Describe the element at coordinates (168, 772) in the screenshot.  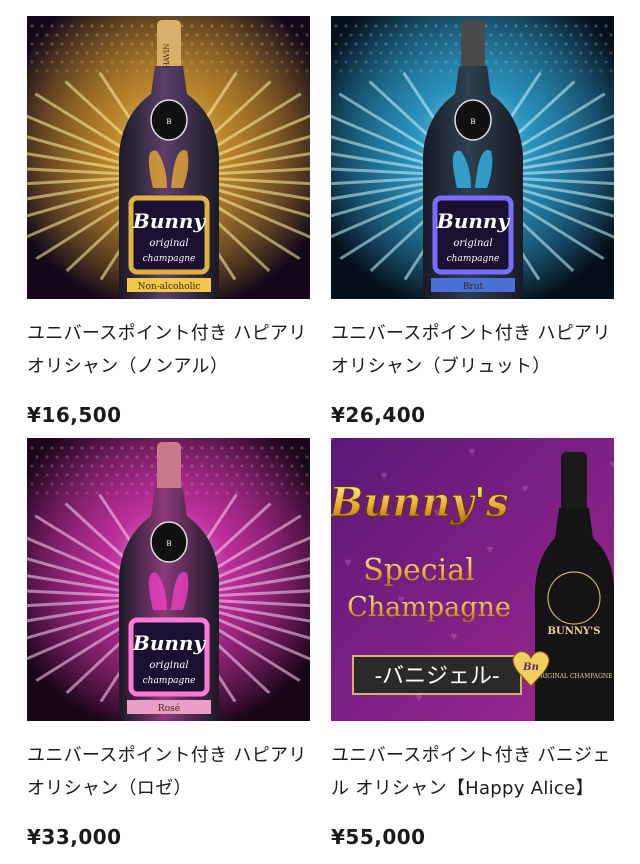
I see `product-title: ユニバースポイント付き ハピアリオリシャン（ロゼ）` at that location.